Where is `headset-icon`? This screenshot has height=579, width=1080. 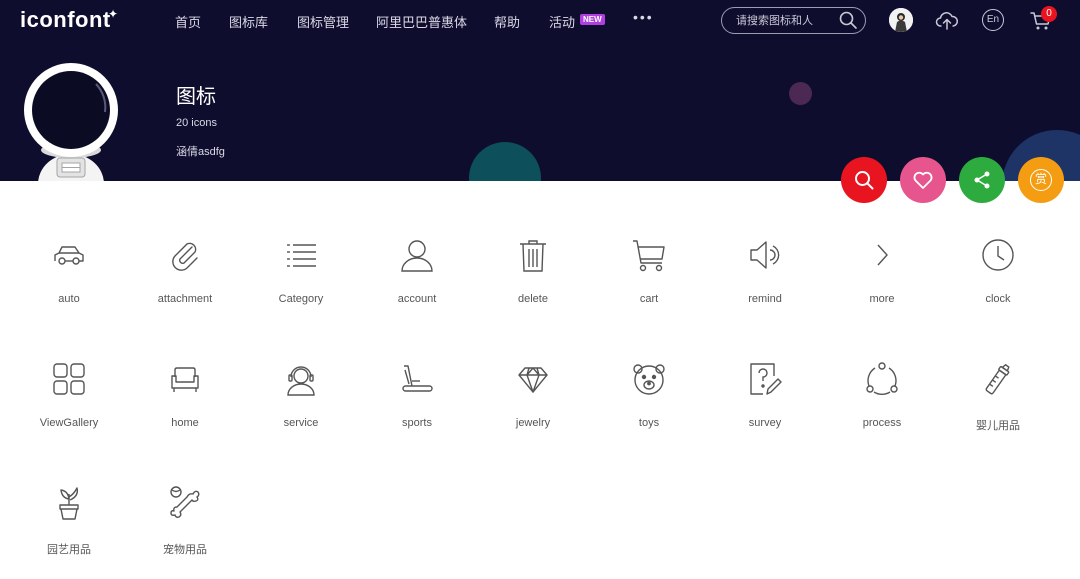 headset-icon is located at coordinates (301, 379).